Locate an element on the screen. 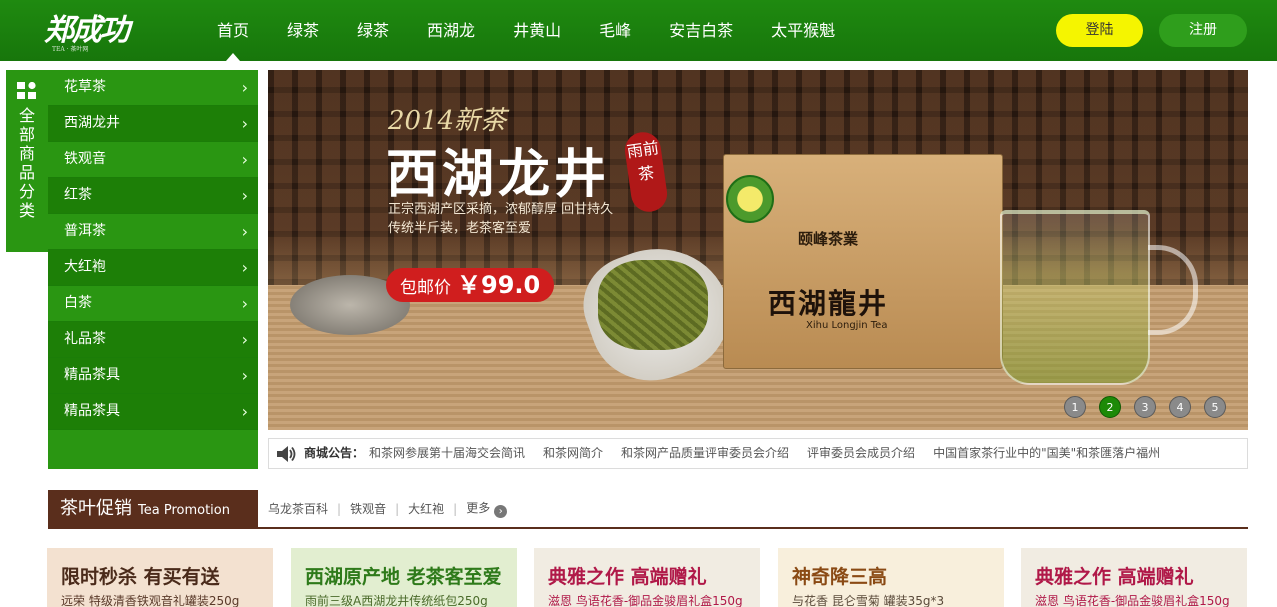 The image size is (1277, 607). login-button: 登陆 is located at coordinates (1099, 30).